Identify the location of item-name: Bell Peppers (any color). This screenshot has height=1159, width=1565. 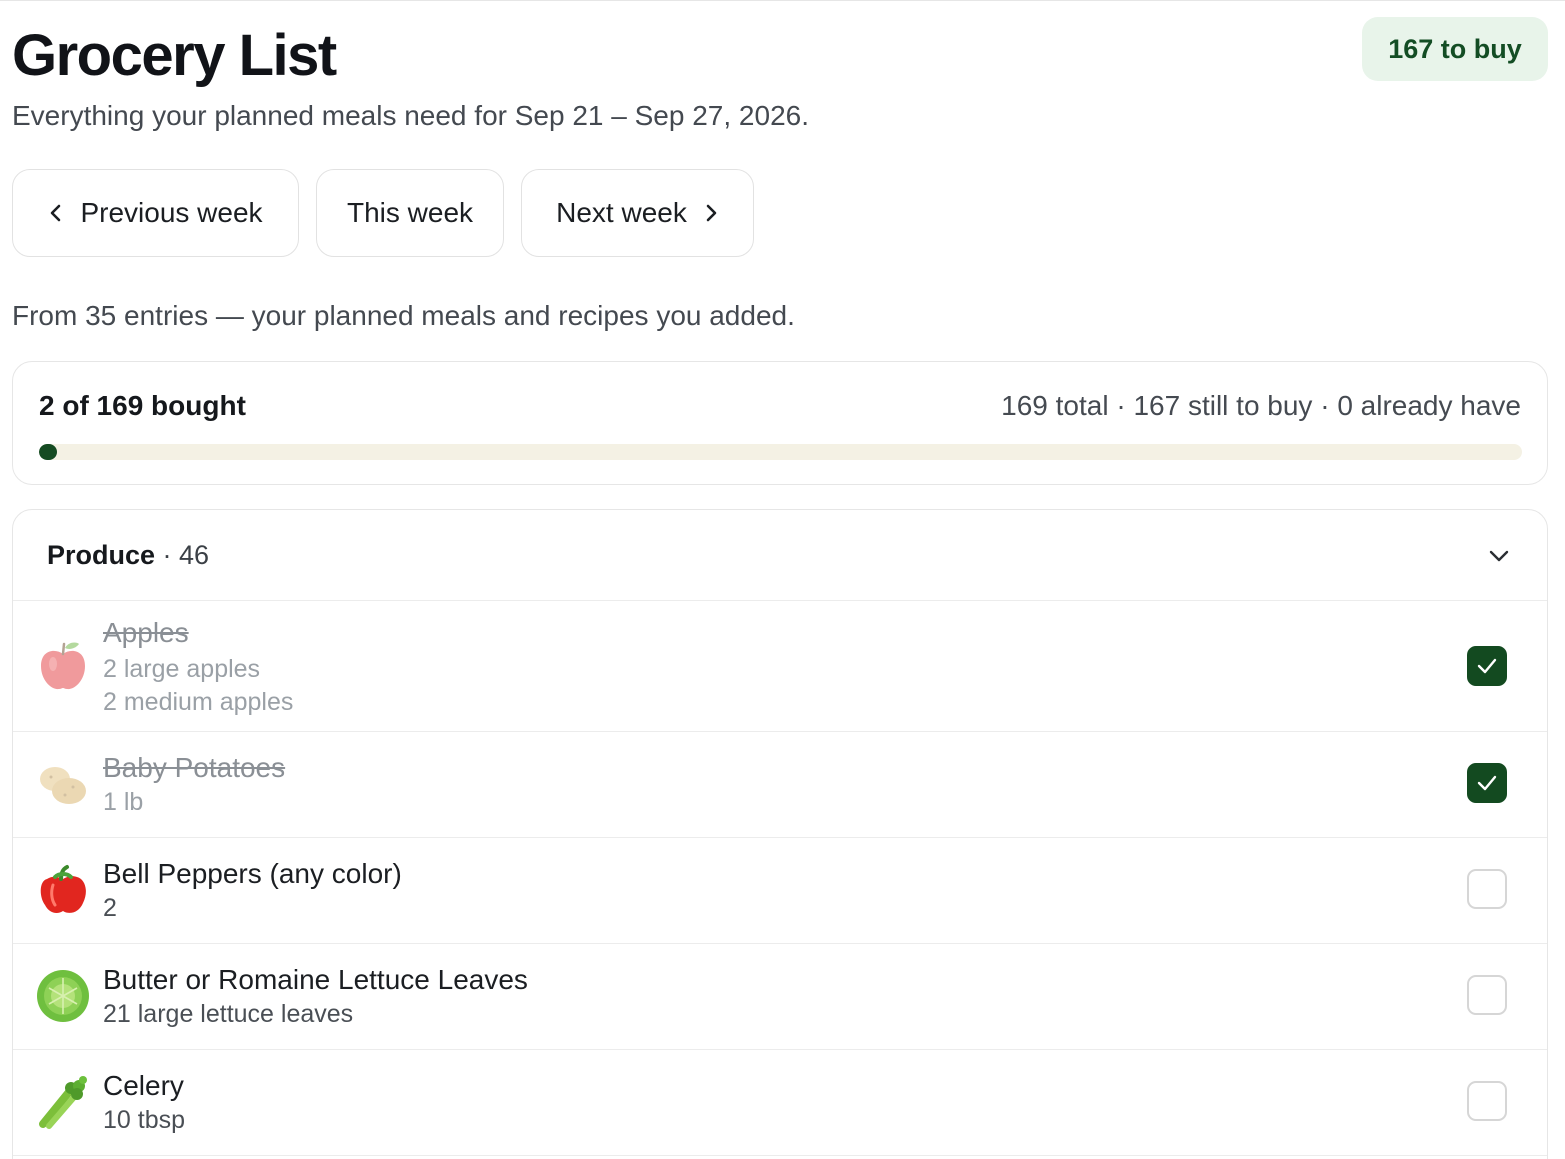
(252, 873).